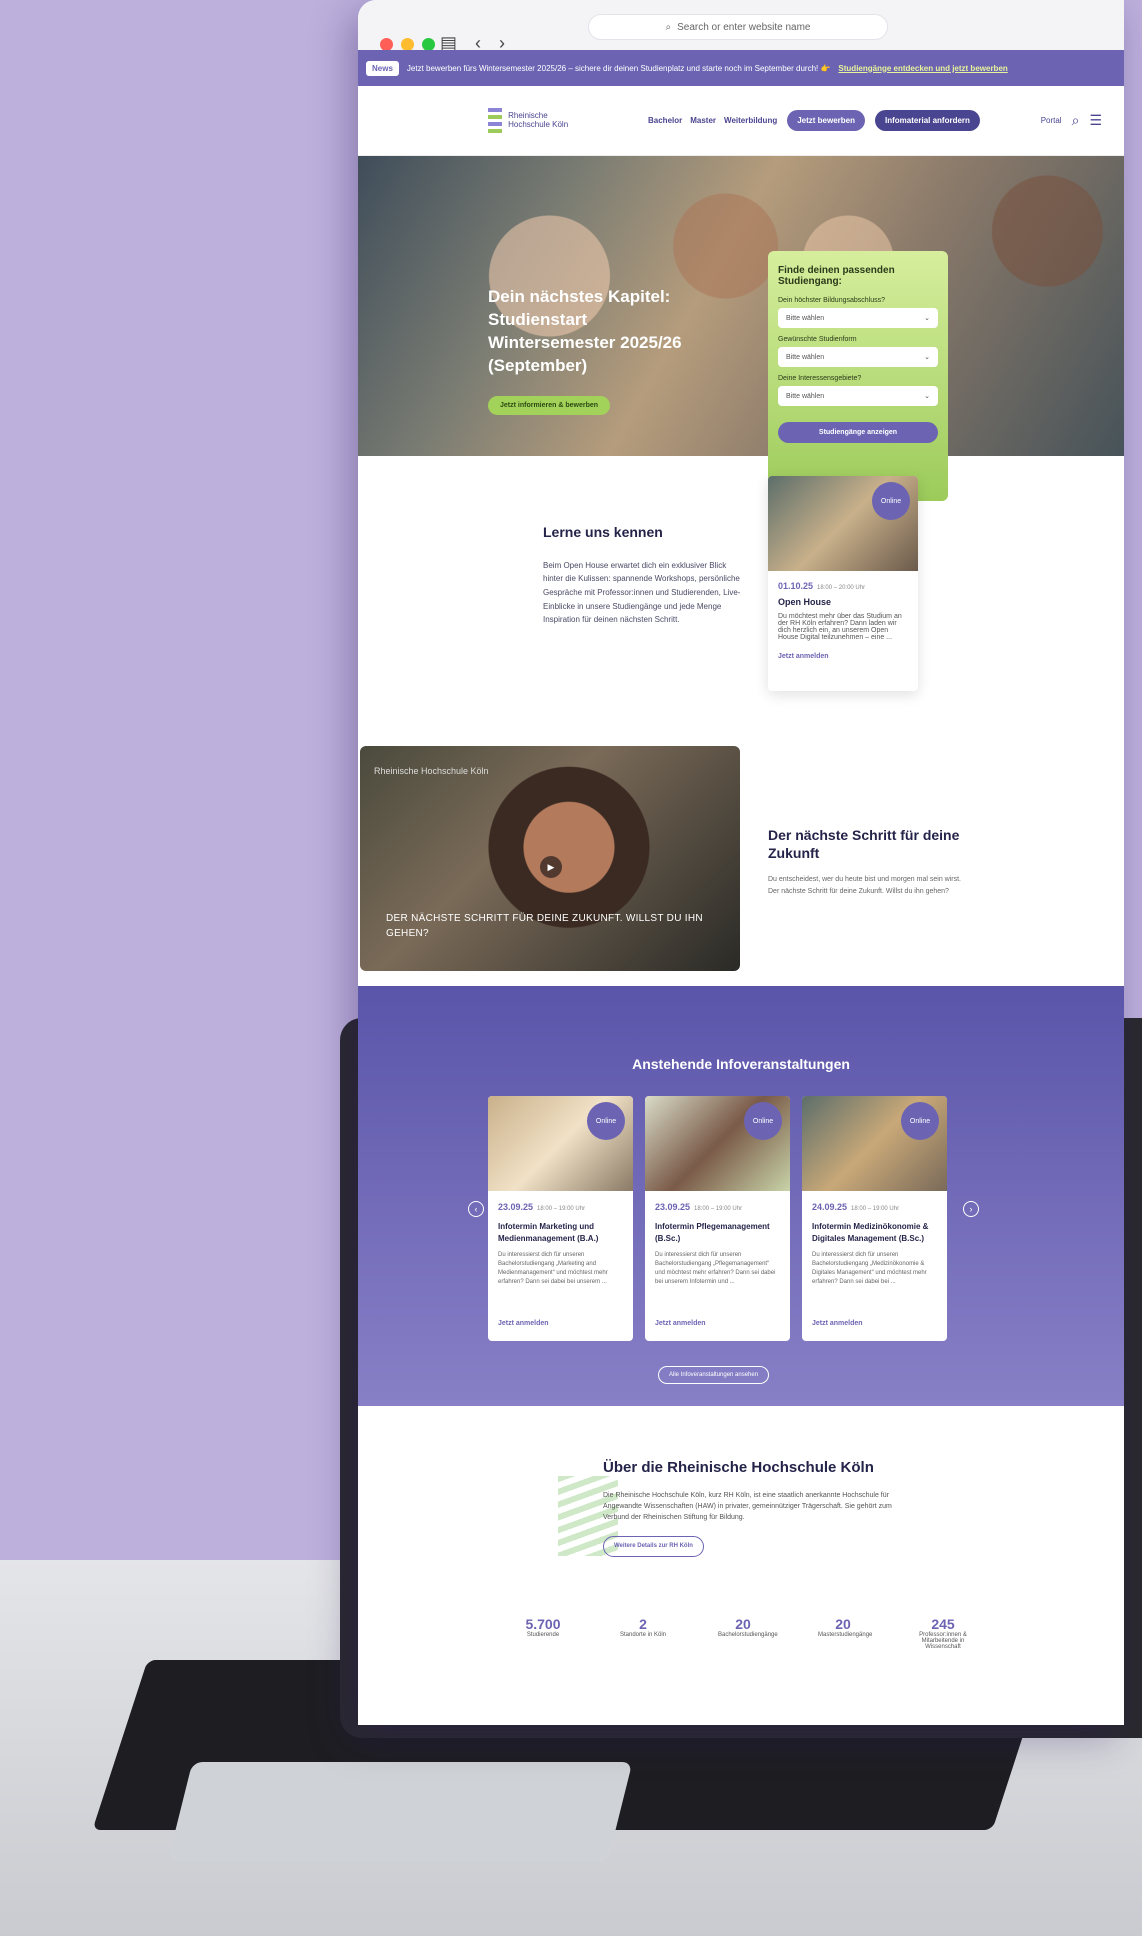 The height and width of the screenshot is (1936, 1142). I want to click on nav-master: Master, so click(703, 120).